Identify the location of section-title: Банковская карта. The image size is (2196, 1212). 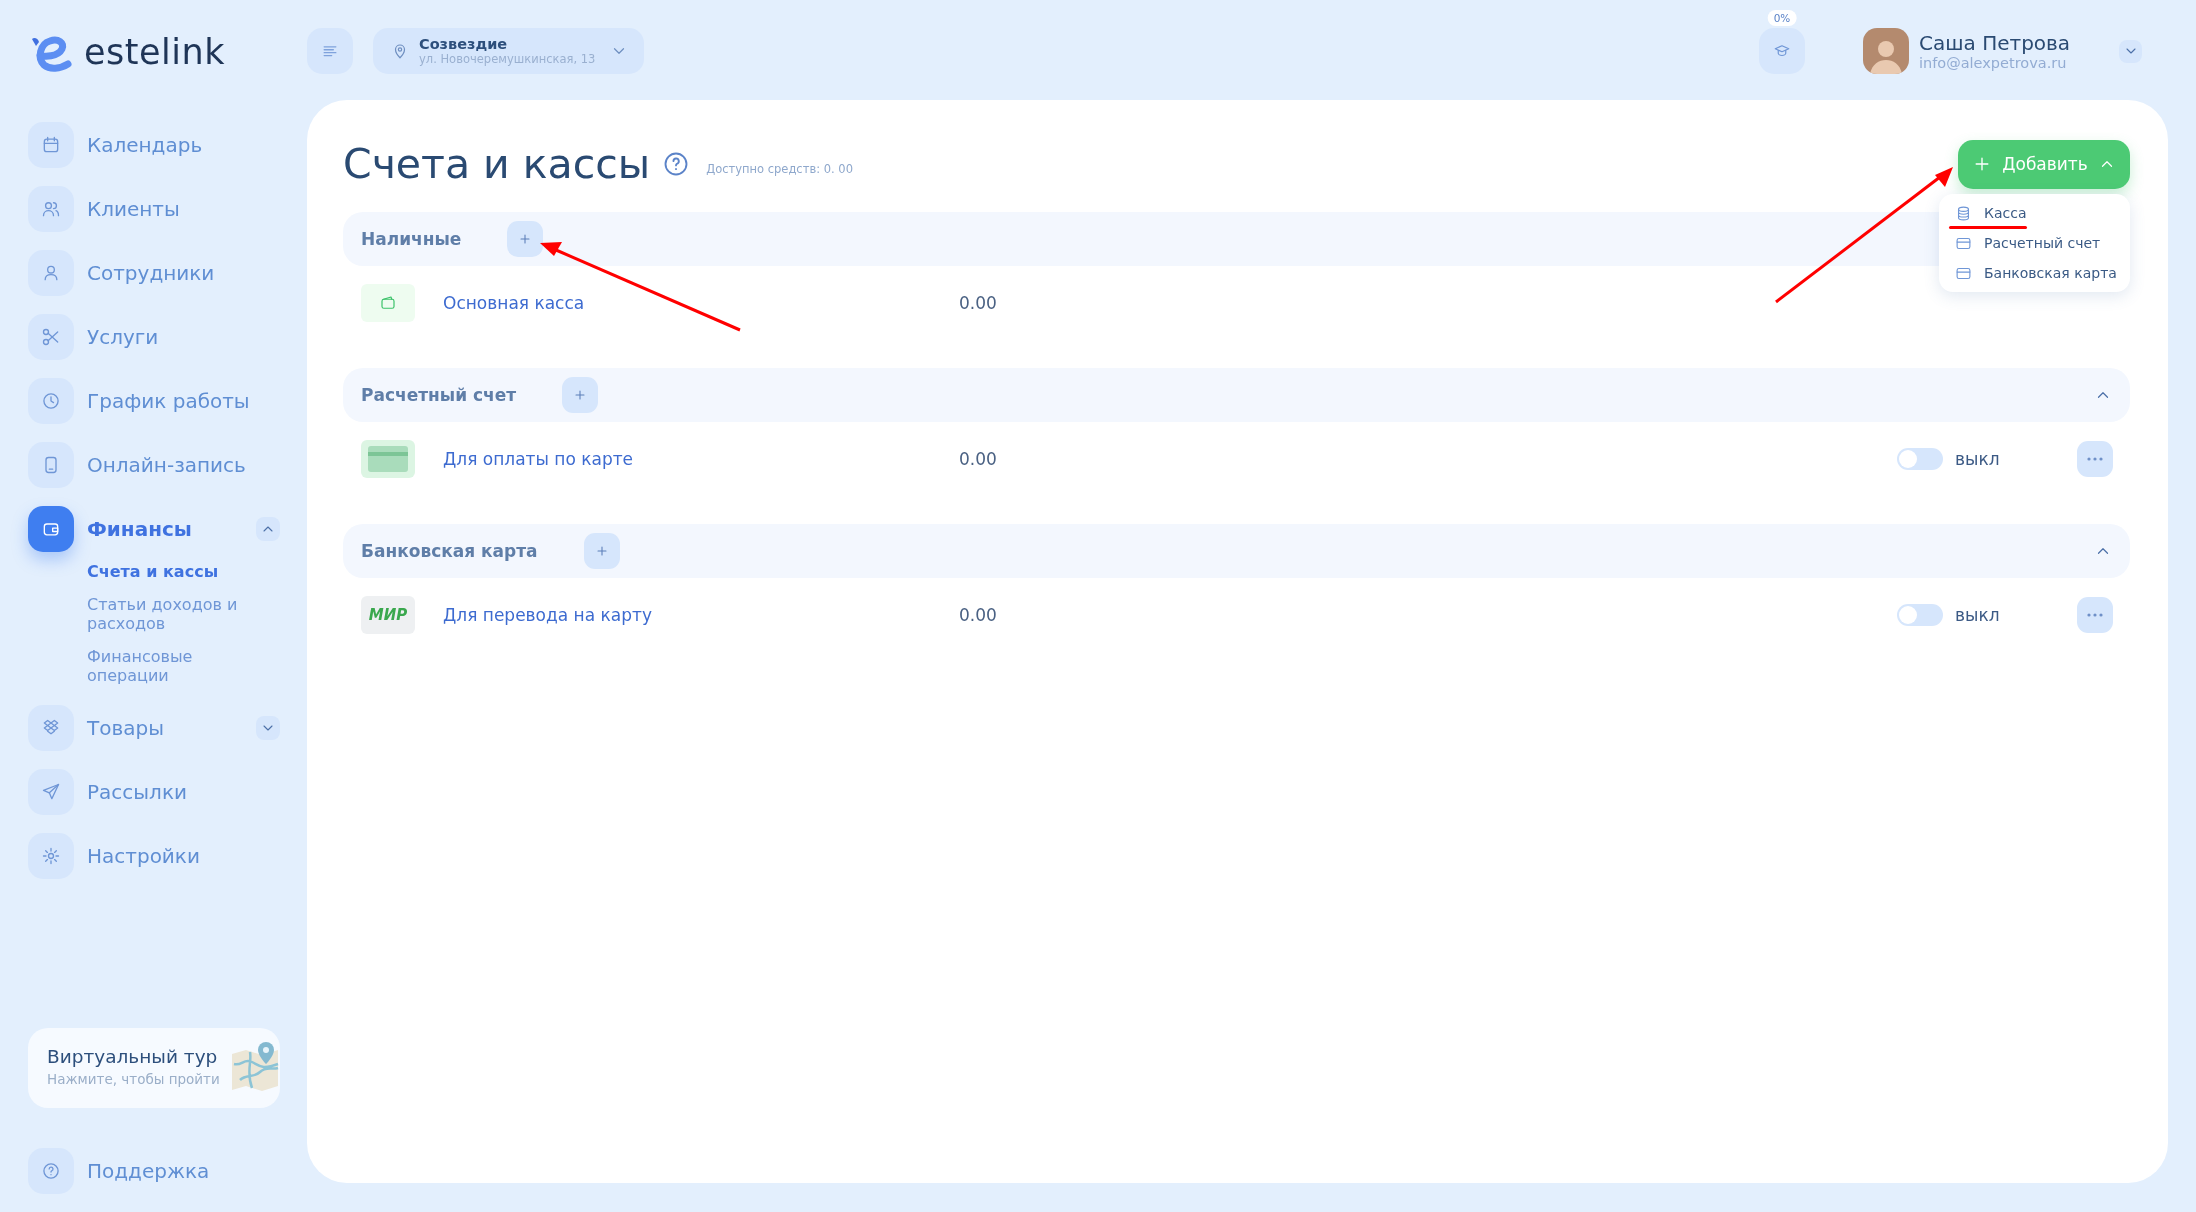
(449, 551).